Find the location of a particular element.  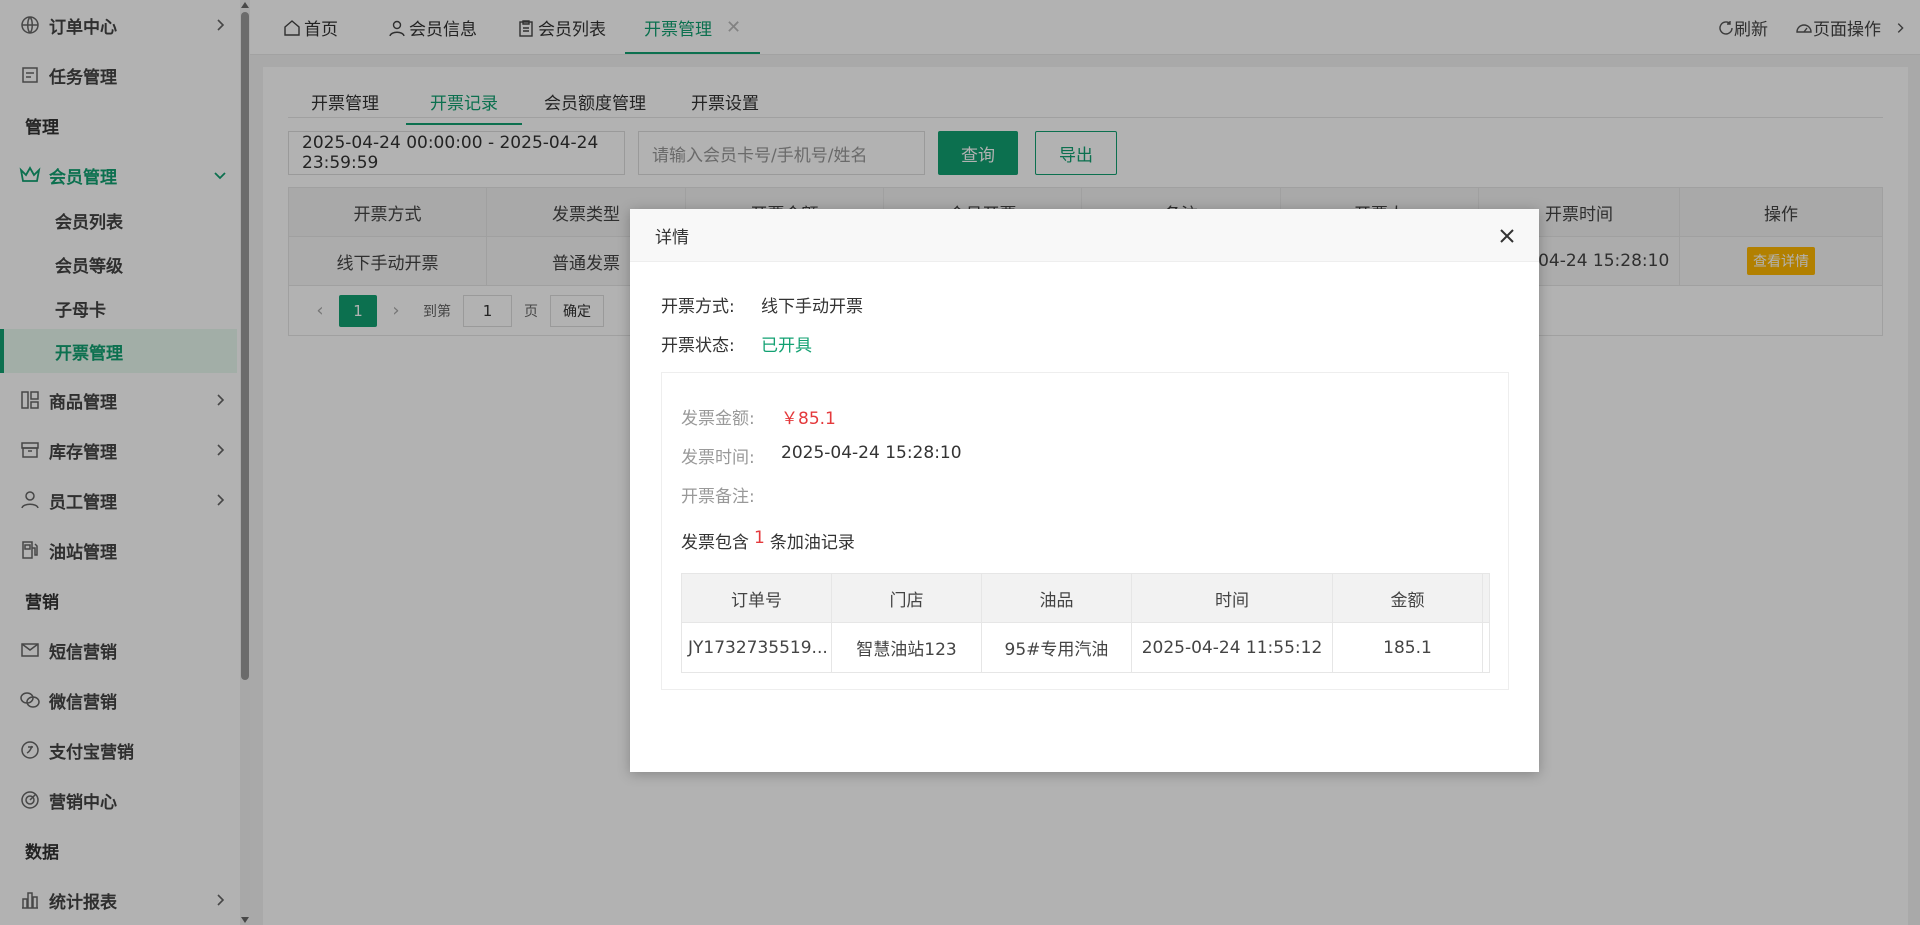

time-row: 发票时间: 2025-04-24 15:28:10 is located at coordinates (821, 455).